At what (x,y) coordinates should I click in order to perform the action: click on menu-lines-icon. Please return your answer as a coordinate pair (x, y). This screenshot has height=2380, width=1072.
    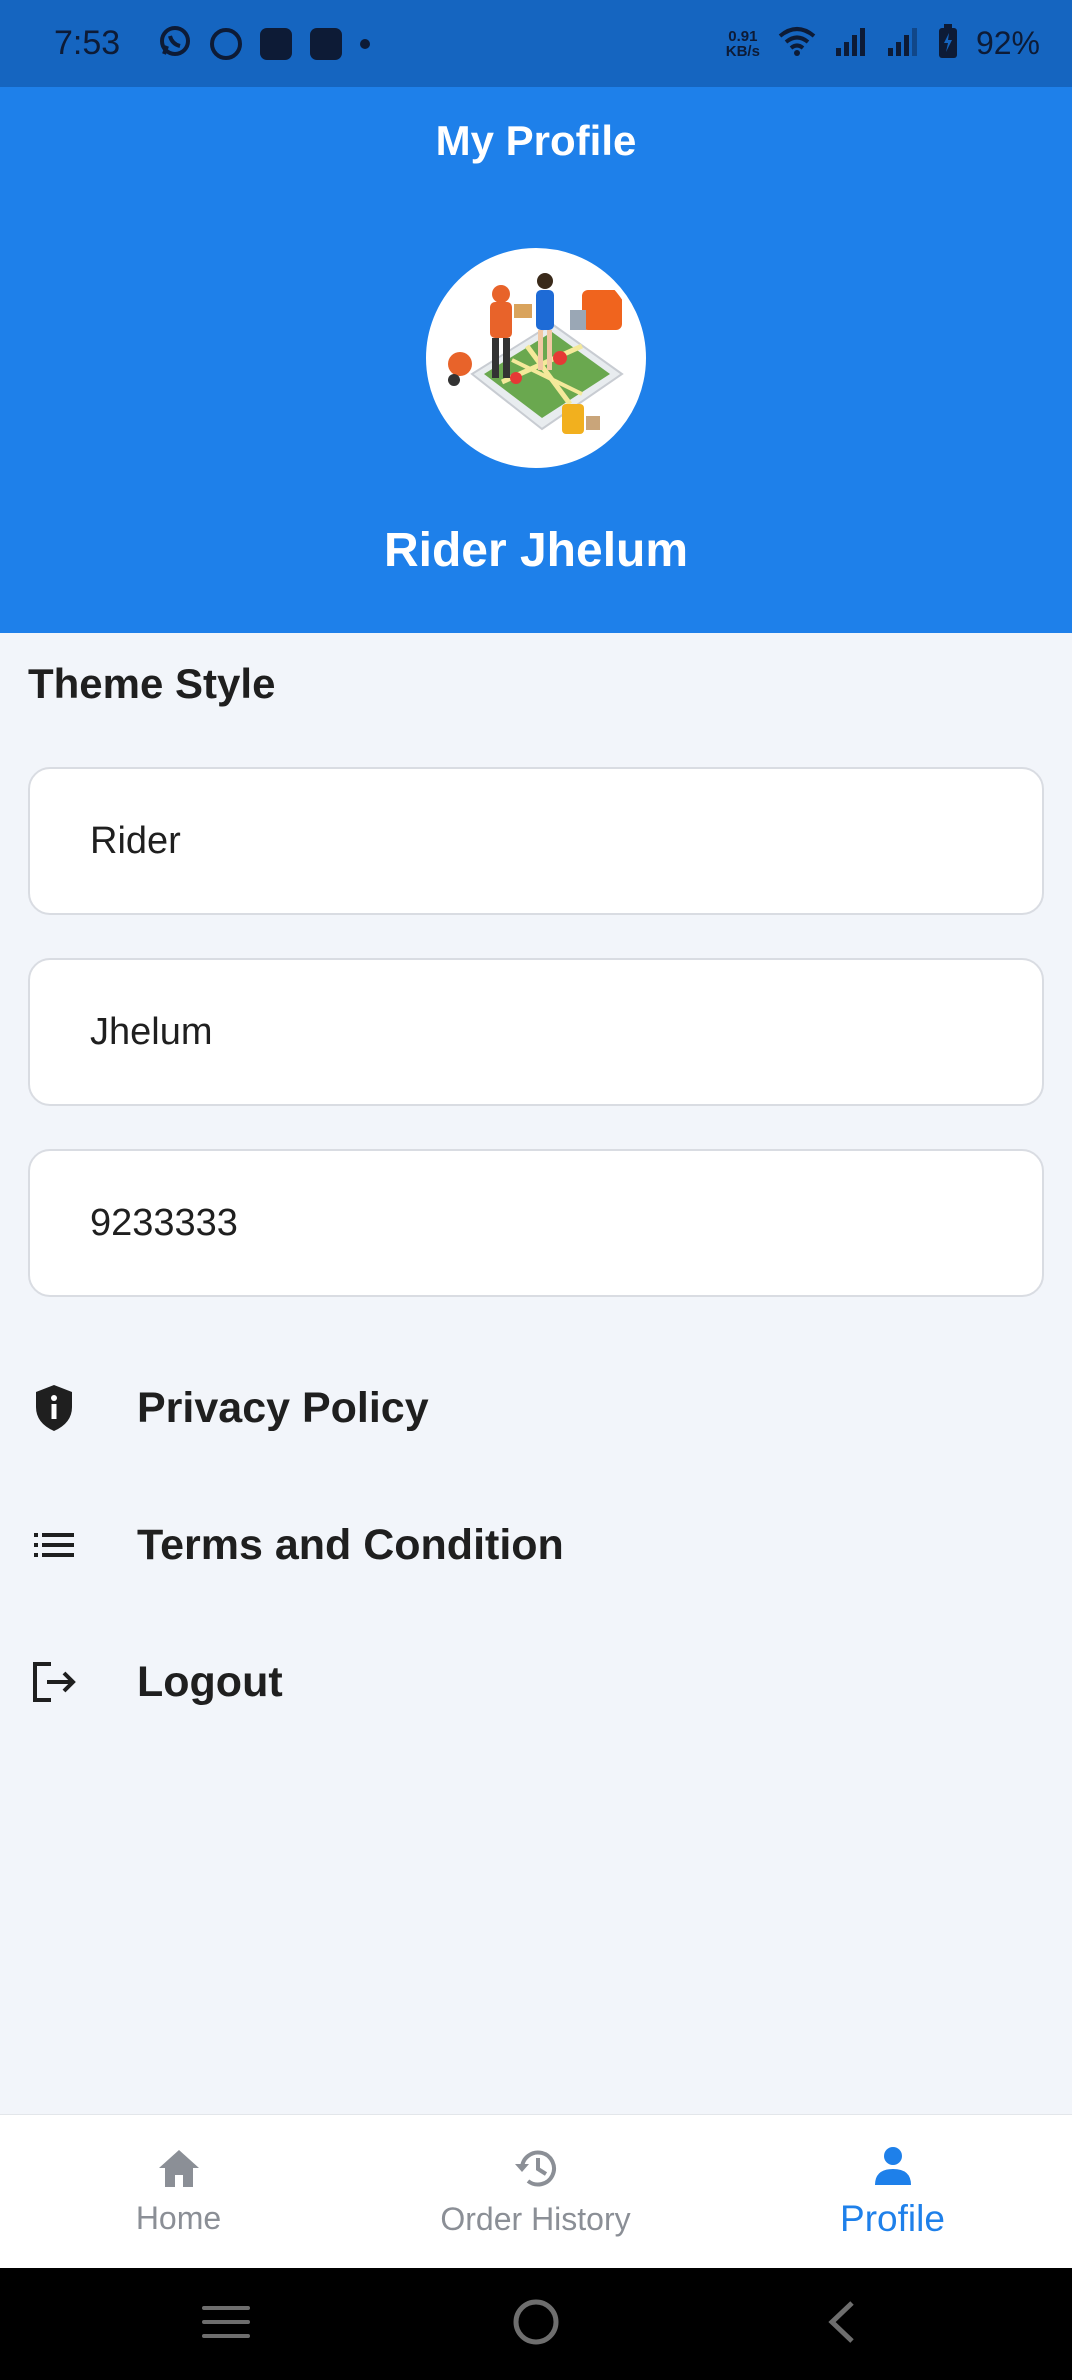
    Looking at the image, I should click on (226, 2324).